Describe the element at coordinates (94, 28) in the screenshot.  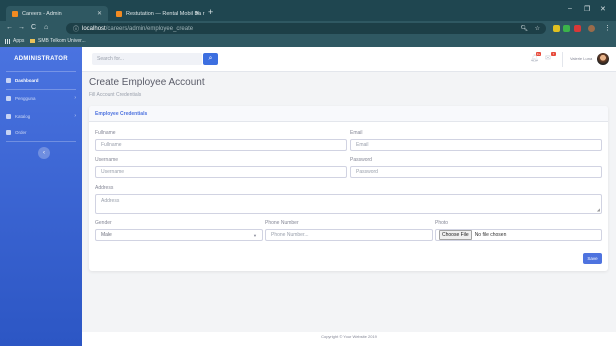
I see `url-host: localhost` at that location.